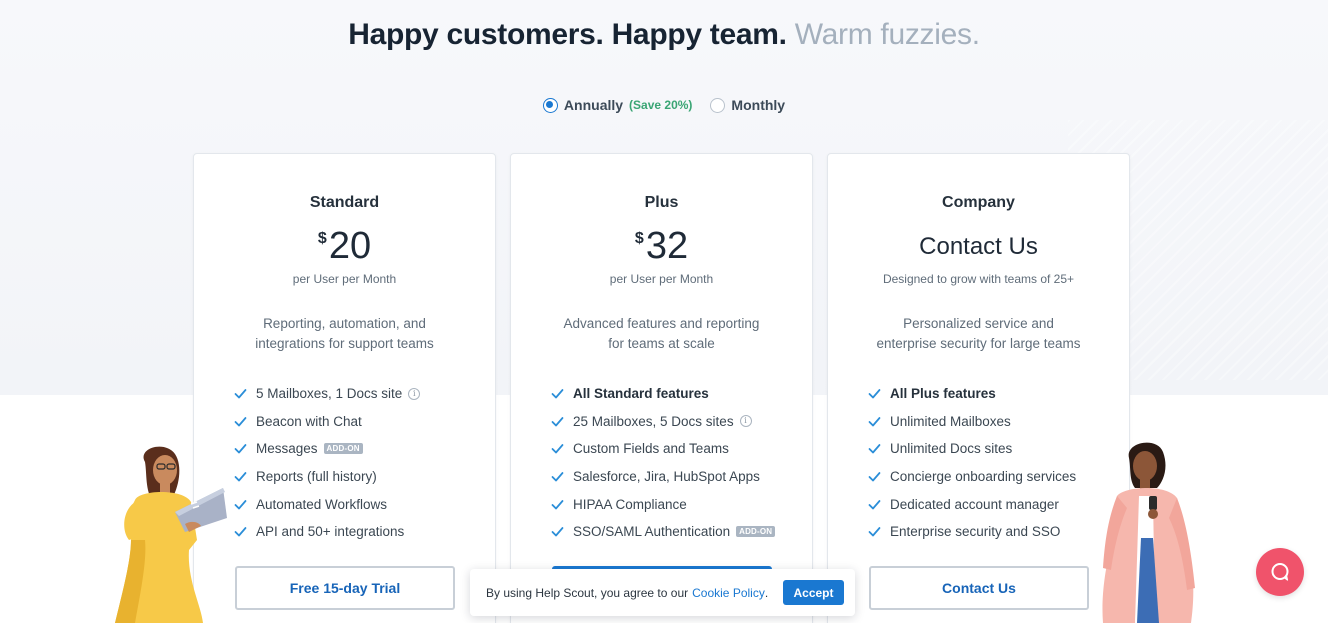  What do you see at coordinates (975, 532) in the screenshot?
I see `feature-label: Enterprise security and SSO` at bounding box center [975, 532].